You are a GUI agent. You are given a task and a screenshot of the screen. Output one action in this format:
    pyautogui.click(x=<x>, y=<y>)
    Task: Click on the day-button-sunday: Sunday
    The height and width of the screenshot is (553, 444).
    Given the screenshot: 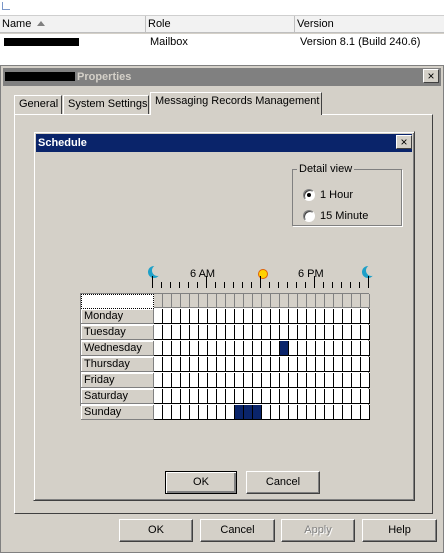 What is the action you would take?
    pyautogui.click(x=117, y=412)
    